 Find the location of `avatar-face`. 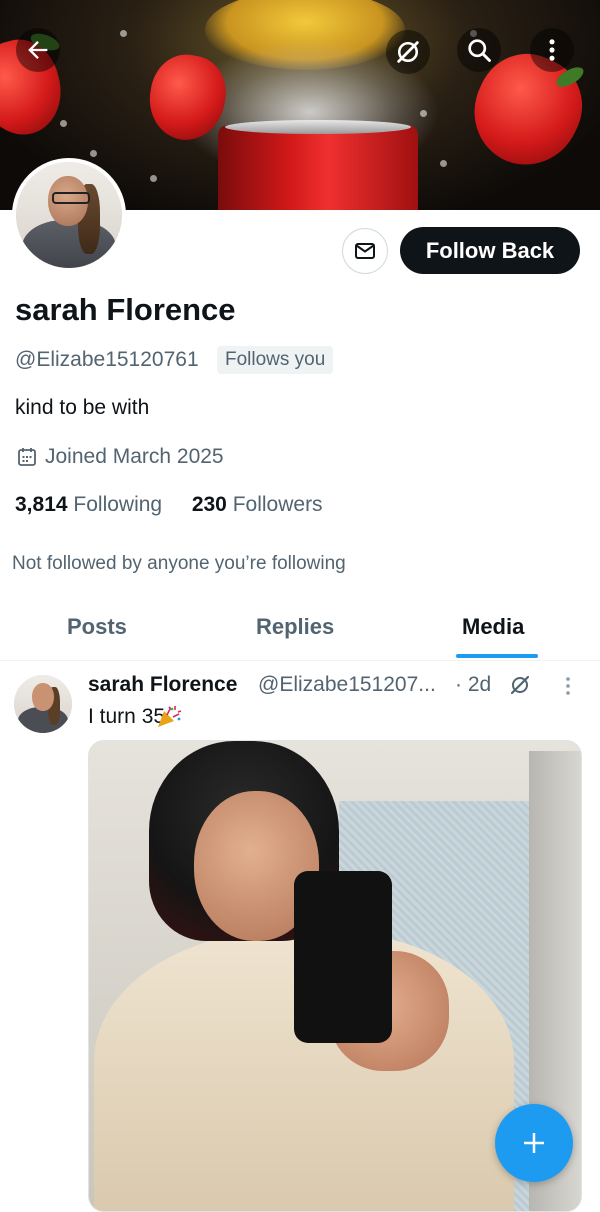

avatar-face is located at coordinates (43, 697).